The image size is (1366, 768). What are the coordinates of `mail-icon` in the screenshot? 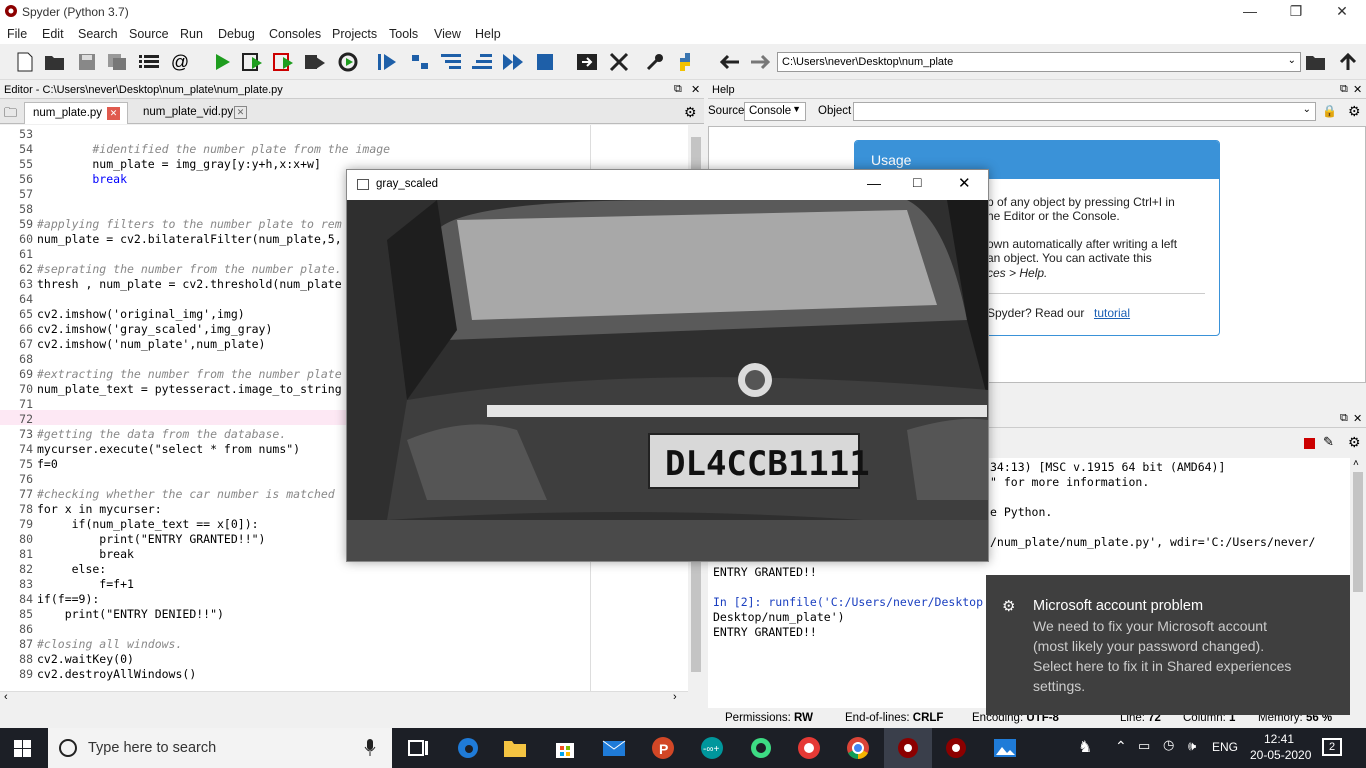 It's located at (614, 748).